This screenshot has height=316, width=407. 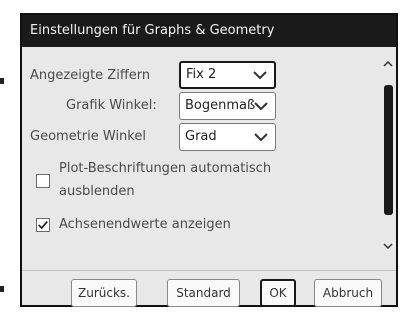 I want to click on hide-plot-labels-label-line1: Plot-Beschriftungen automatisch, so click(x=165, y=168).